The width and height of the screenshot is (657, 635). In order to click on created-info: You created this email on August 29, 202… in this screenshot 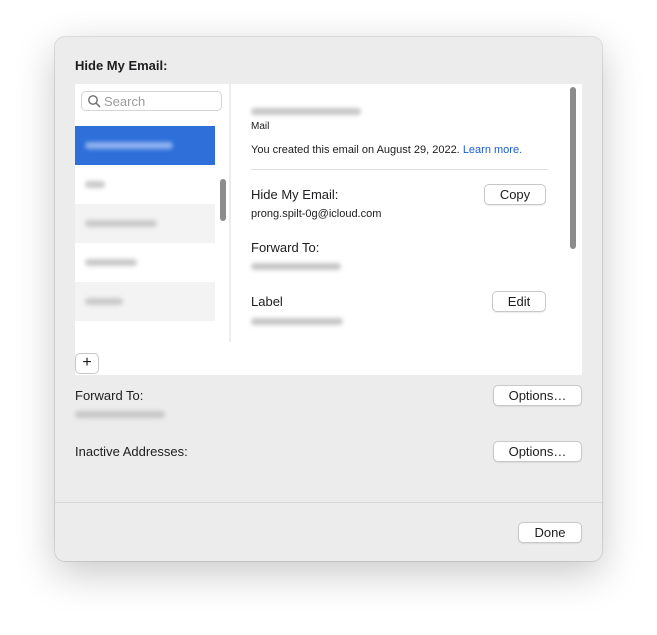, I will do `click(386, 150)`.